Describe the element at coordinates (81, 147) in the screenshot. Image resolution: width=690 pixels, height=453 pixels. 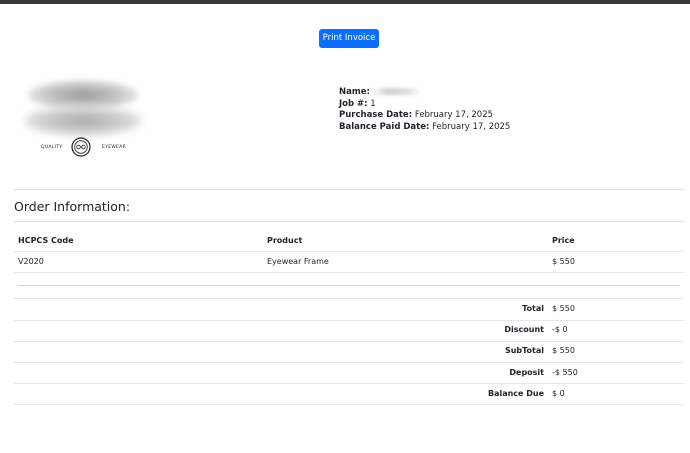
I see `logo-seal-icon` at that location.